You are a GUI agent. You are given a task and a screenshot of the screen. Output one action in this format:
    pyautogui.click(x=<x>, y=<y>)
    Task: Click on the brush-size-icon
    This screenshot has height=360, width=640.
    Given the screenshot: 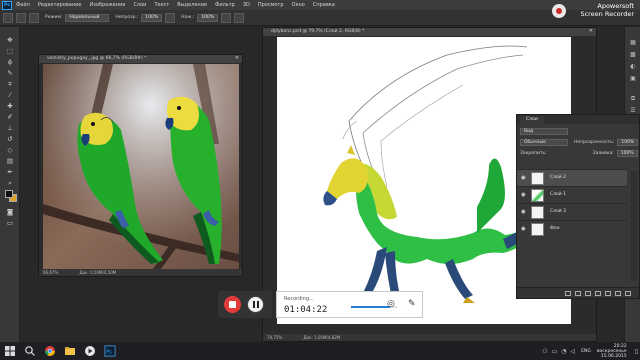 What is the action you would take?
    pyautogui.click(x=21, y=17)
    